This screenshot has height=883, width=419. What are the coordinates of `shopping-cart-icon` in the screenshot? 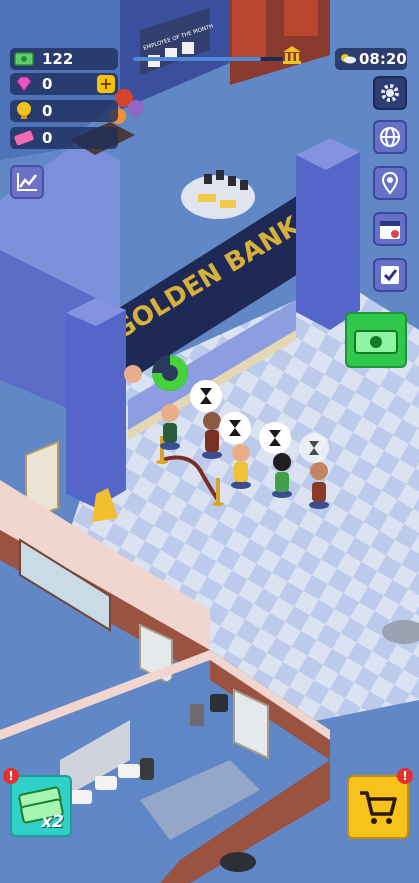 It's located at (378, 807).